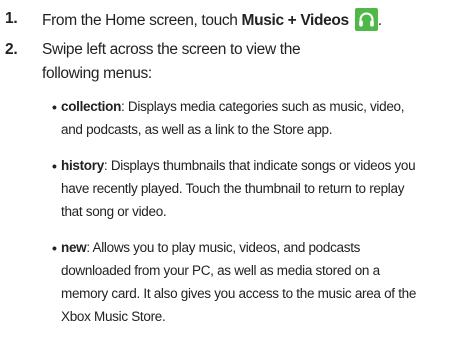 This screenshot has height=357, width=471. I want to click on step-text-before: From the Home screen, touch, so click(142, 20).